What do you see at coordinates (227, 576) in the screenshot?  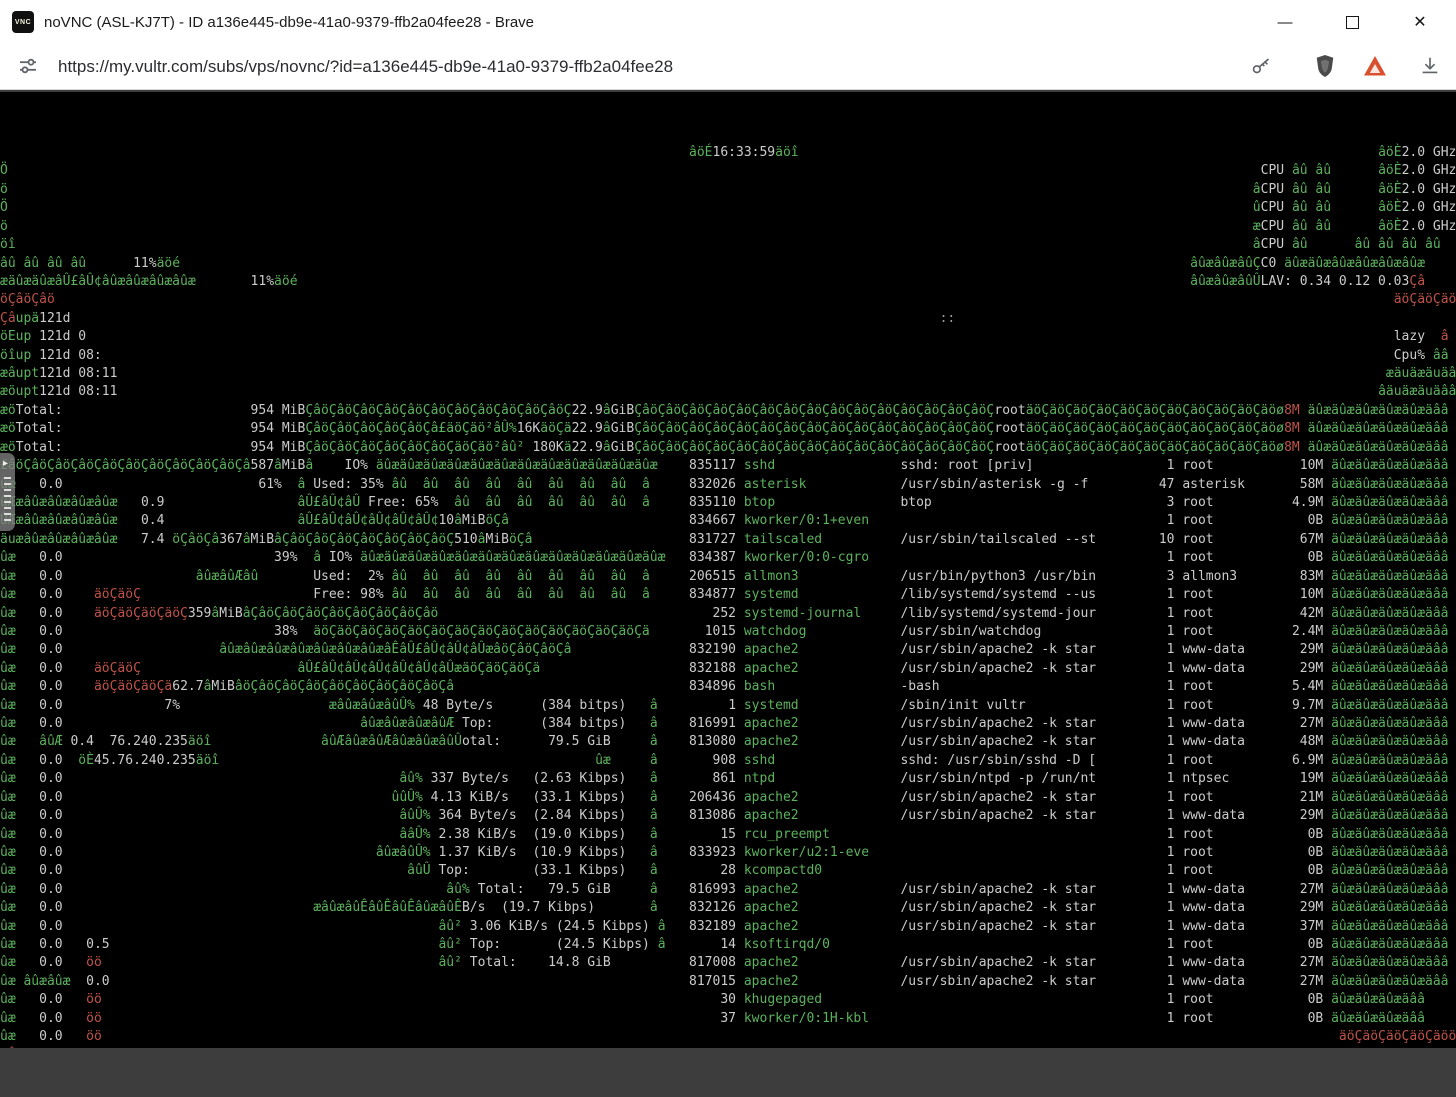 I see `terminal-text: âûæâûÆâû` at bounding box center [227, 576].